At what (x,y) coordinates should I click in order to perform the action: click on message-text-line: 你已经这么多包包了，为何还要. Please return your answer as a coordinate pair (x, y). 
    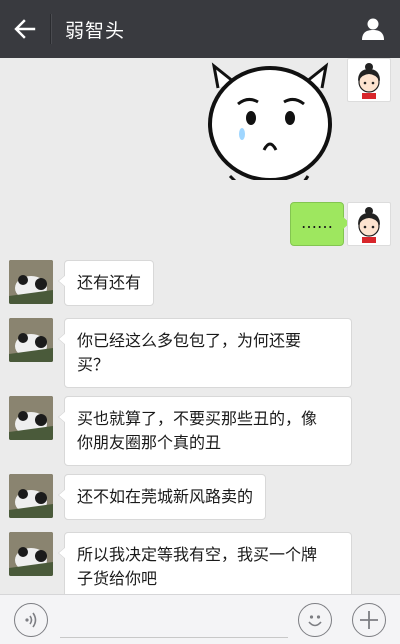
    Looking at the image, I should click on (189, 340).